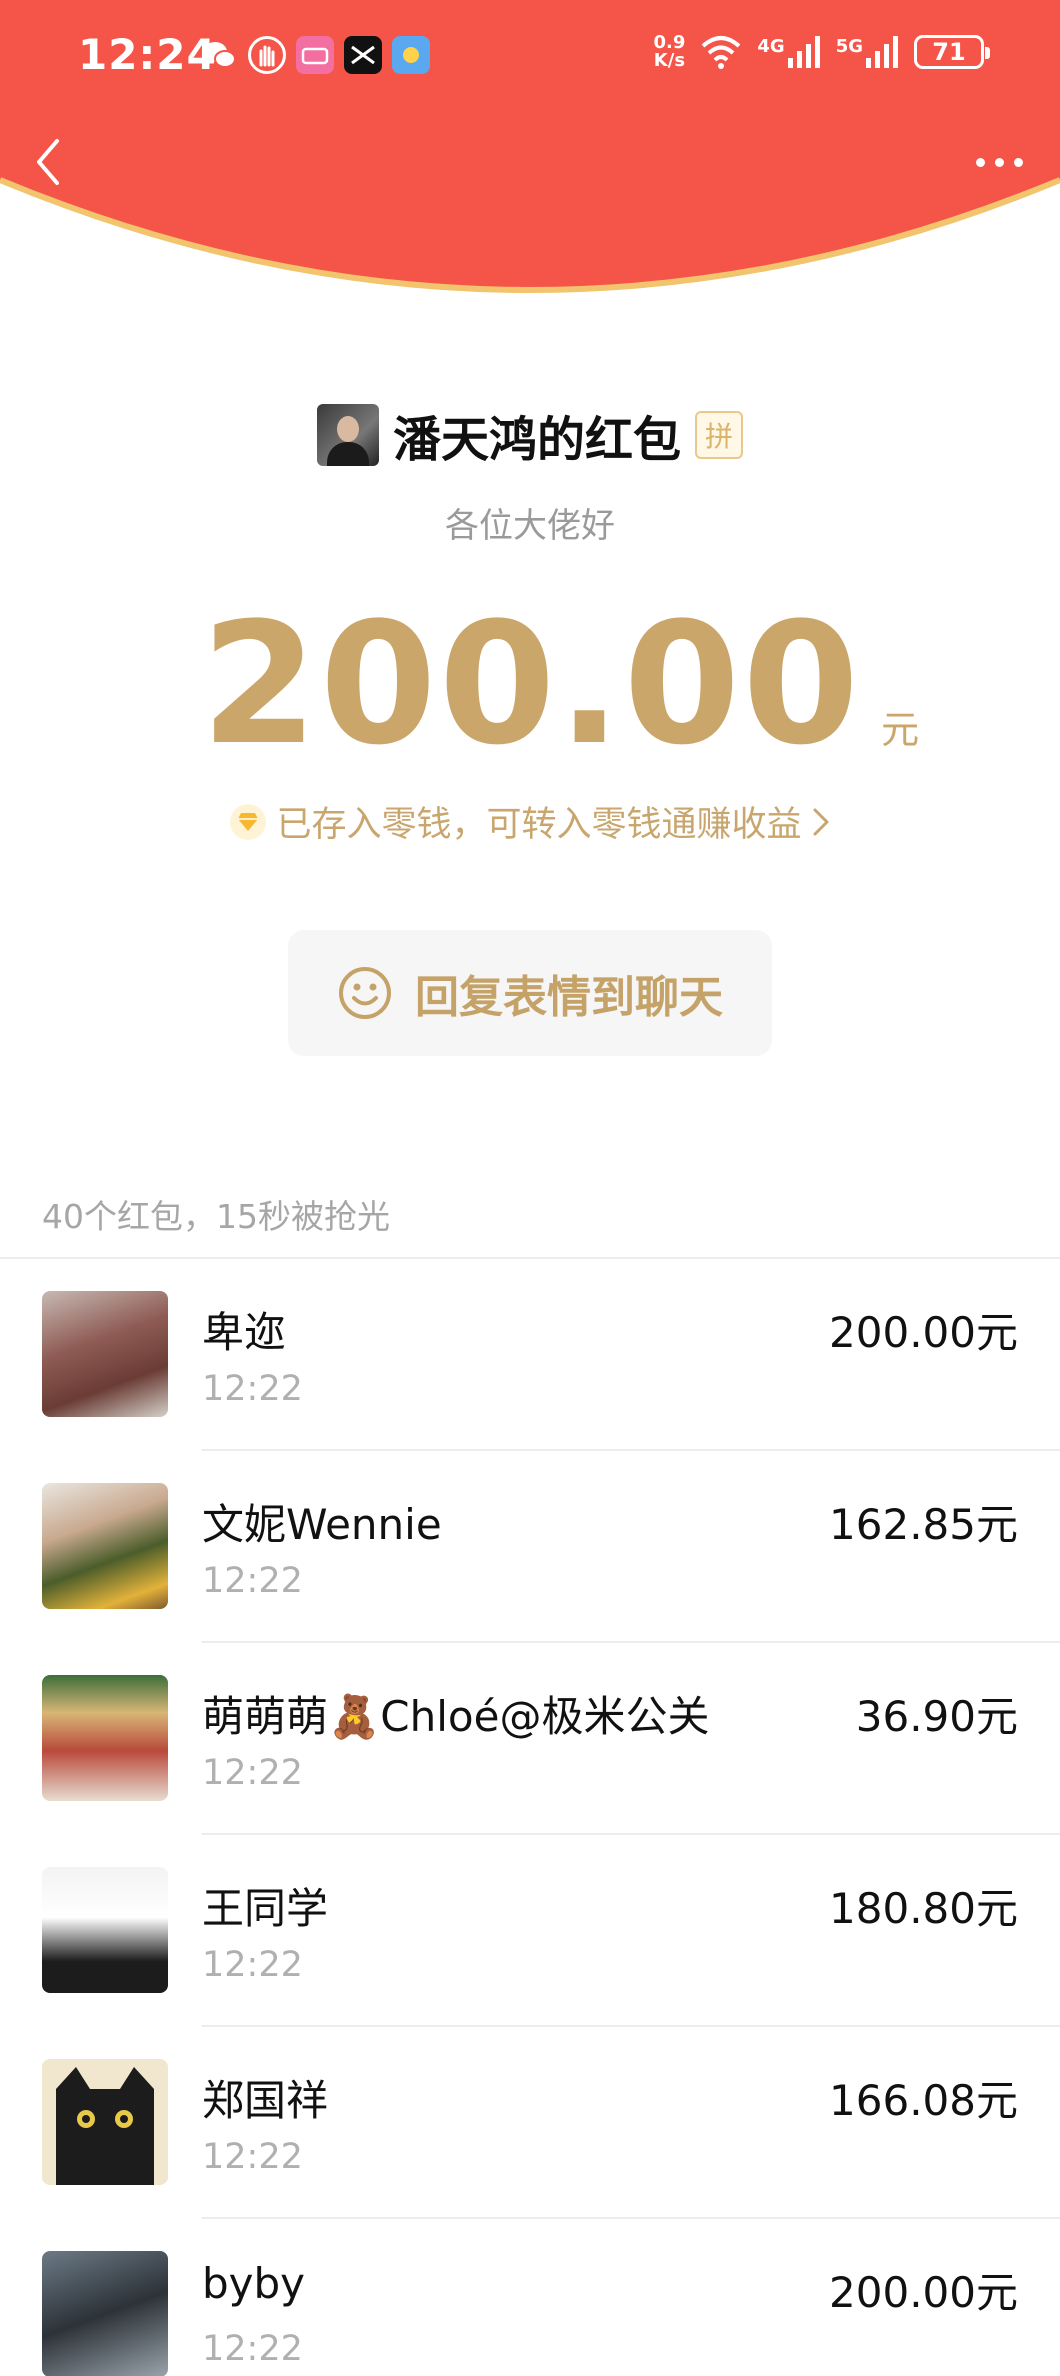 This screenshot has width=1060, height=2376. I want to click on recipient-name: byby, so click(254, 2283).